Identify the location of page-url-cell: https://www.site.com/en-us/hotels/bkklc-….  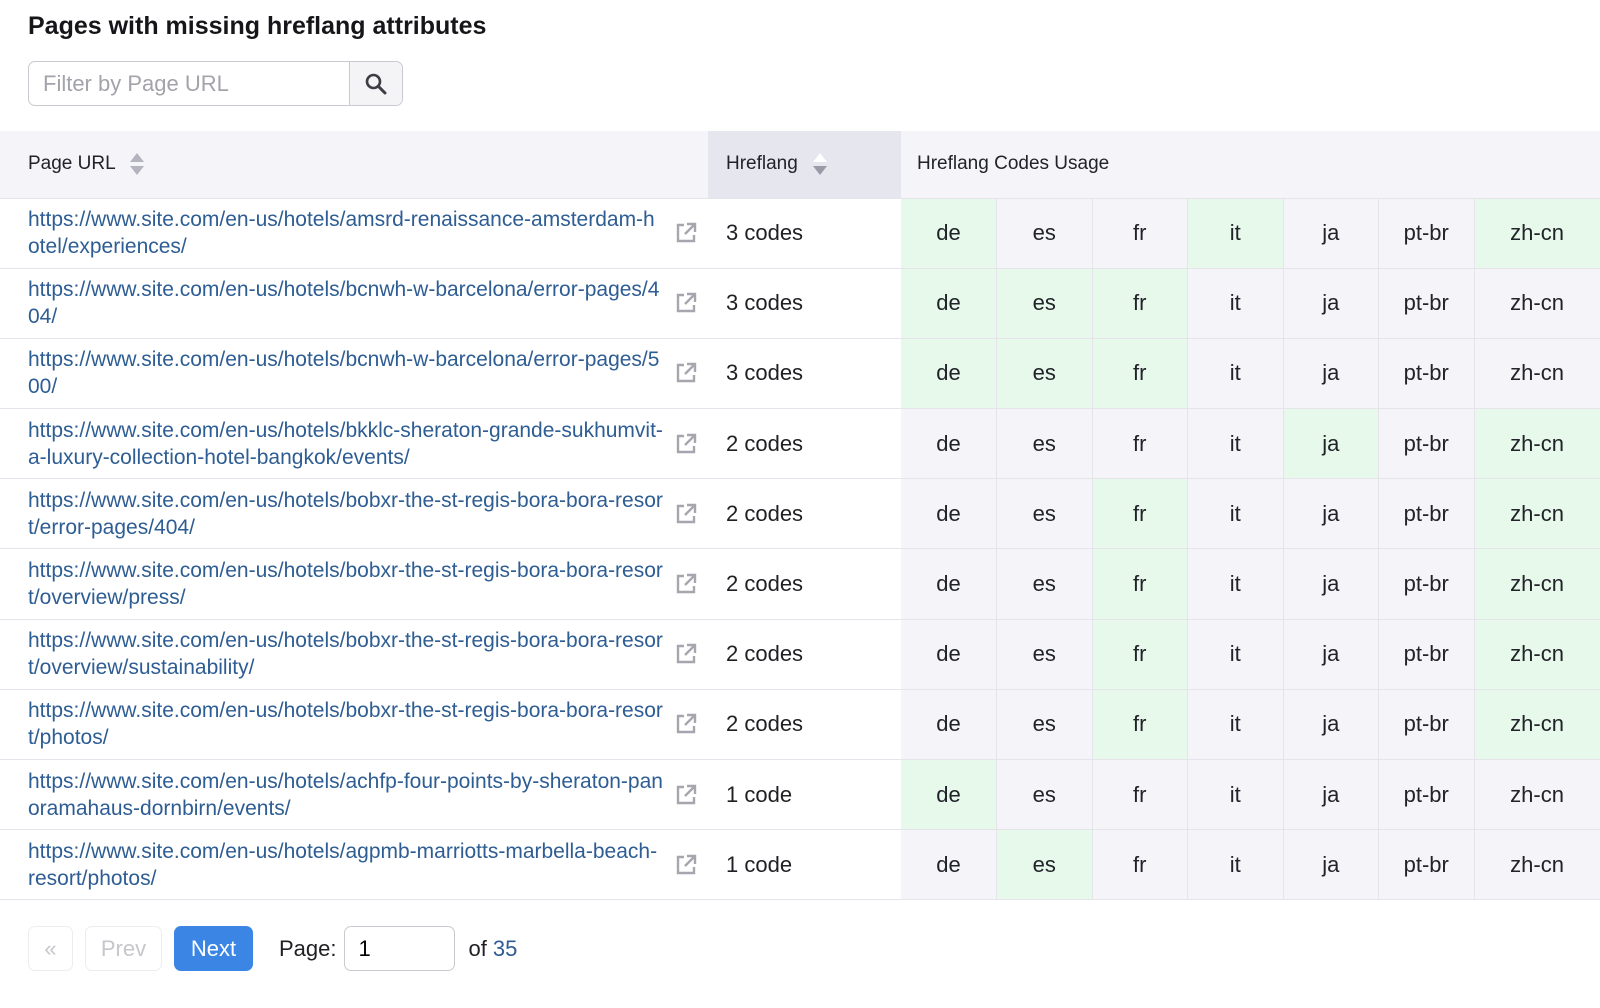
(354, 444).